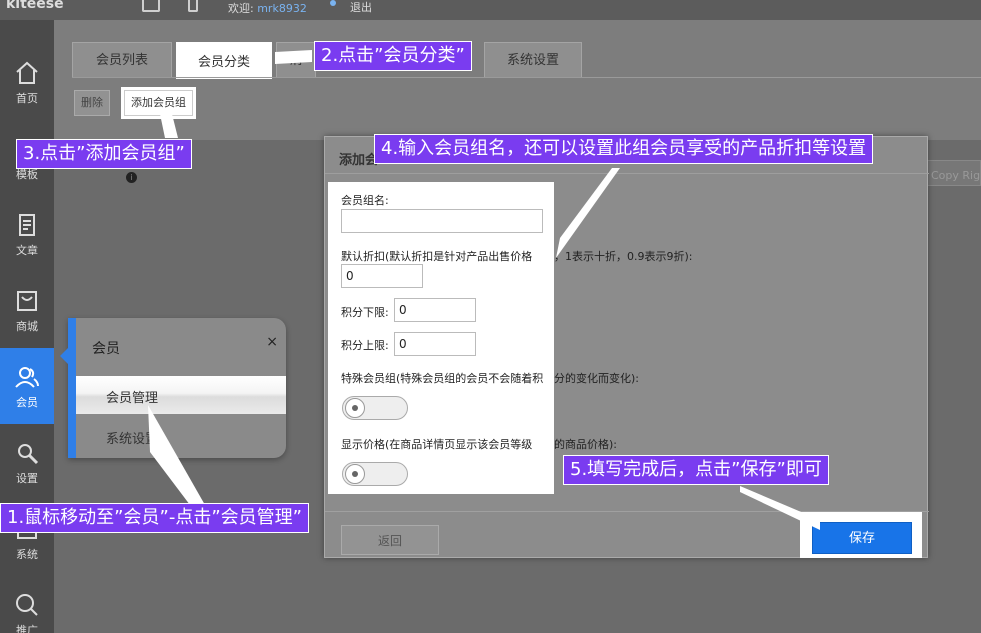 Image resolution: width=981 pixels, height=633 pixels. I want to click on callout-step5: 5.填写完成后，点击”保存”即可, so click(696, 470).